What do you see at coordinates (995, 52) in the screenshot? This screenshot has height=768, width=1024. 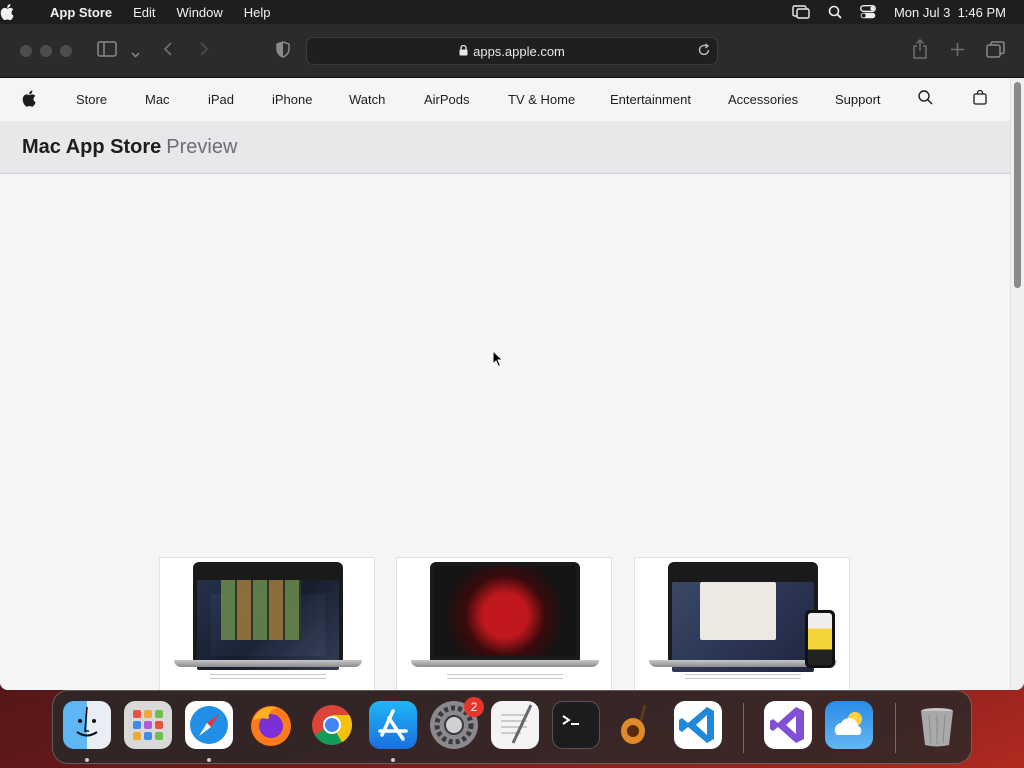 I see `tab-overview-icon` at bounding box center [995, 52].